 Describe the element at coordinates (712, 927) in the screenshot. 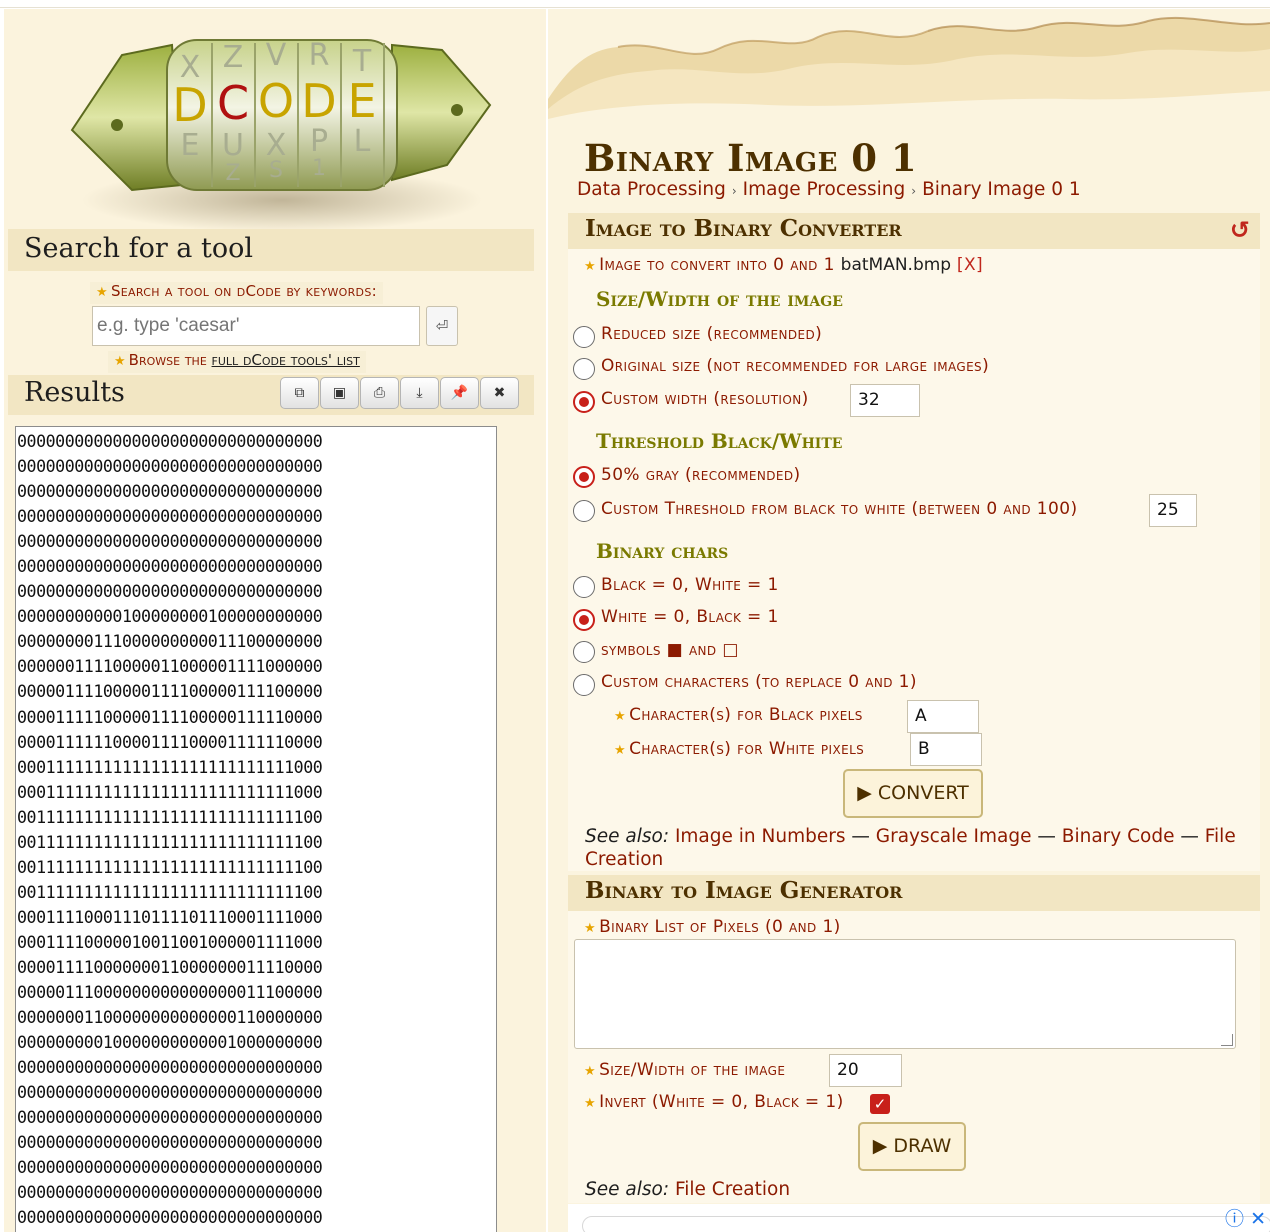

I see `binary-list-label: ★ Binary List of Pixels (0 and 1)` at that location.